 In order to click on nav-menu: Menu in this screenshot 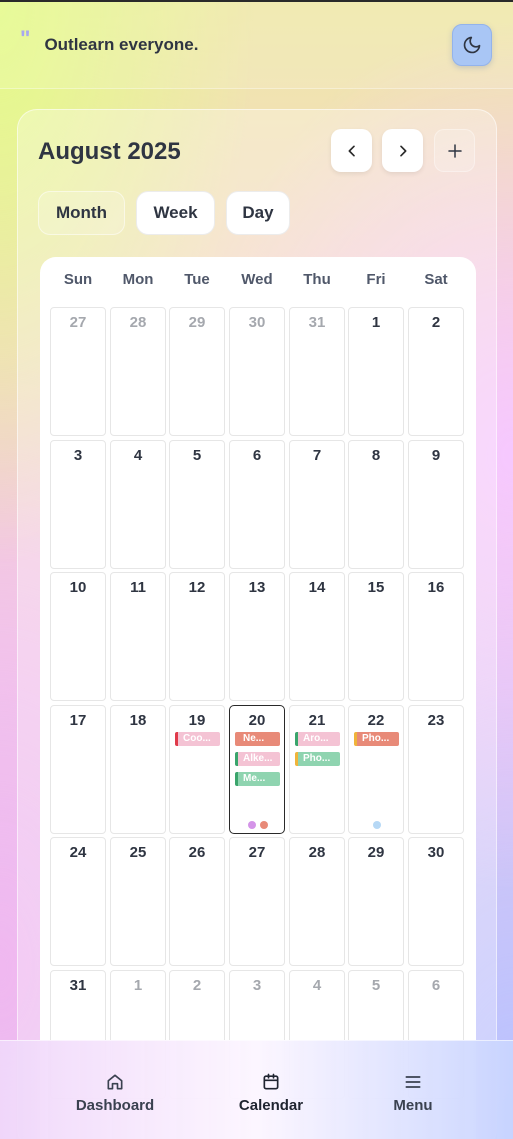, I will do `click(413, 1093)`.